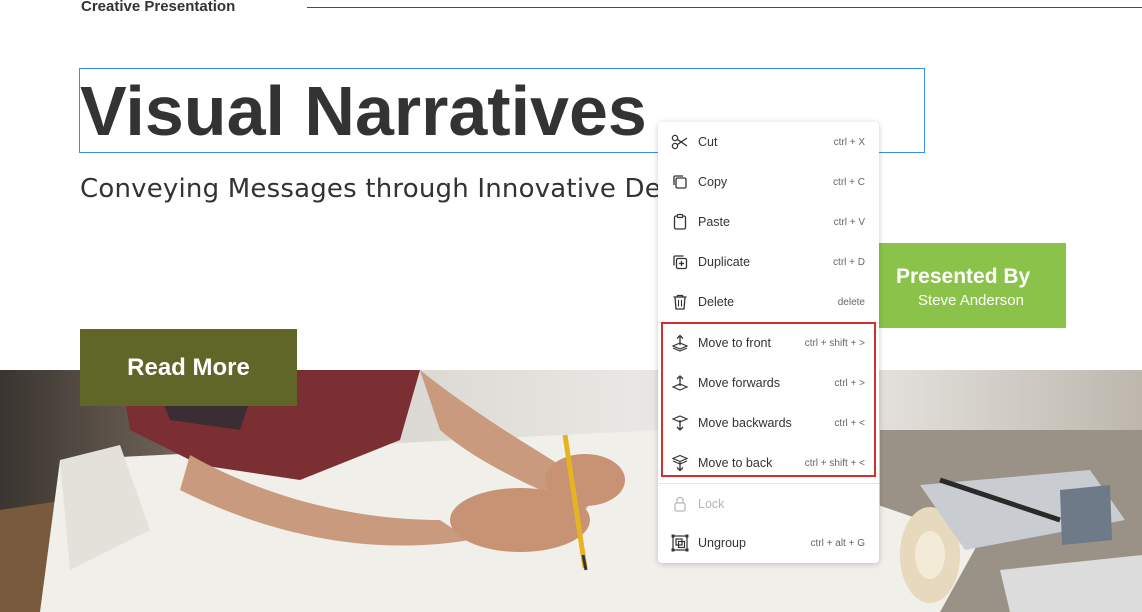  What do you see at coordinates (768, 182) in the screenshot?
I see `menu-item-copy: Copy ctrl + C` at bounding box center [768, 182].